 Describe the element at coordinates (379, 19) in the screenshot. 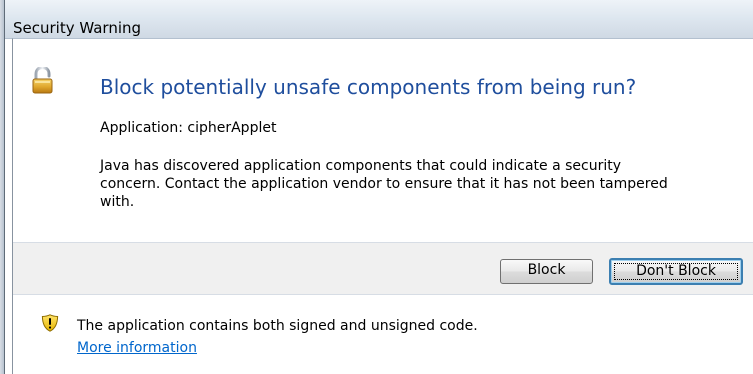

I see `title-bar: Security Warning` at that location.